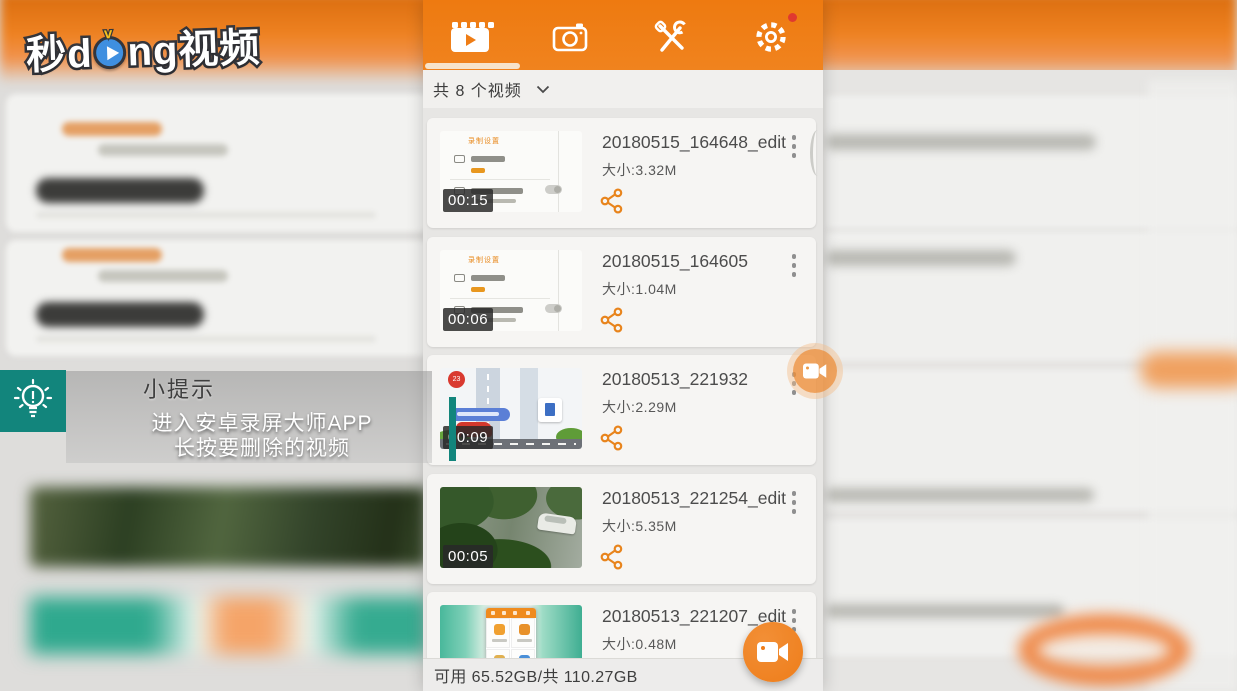 This screenshot has height=691, width=1237. I want to click on notification-dot, so click(792, 17).